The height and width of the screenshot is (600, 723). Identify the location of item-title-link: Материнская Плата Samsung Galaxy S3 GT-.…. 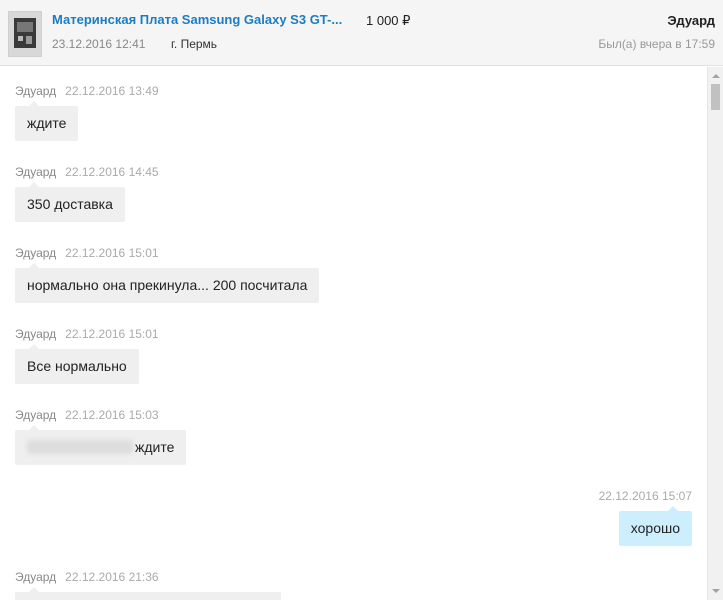
(197, 19).